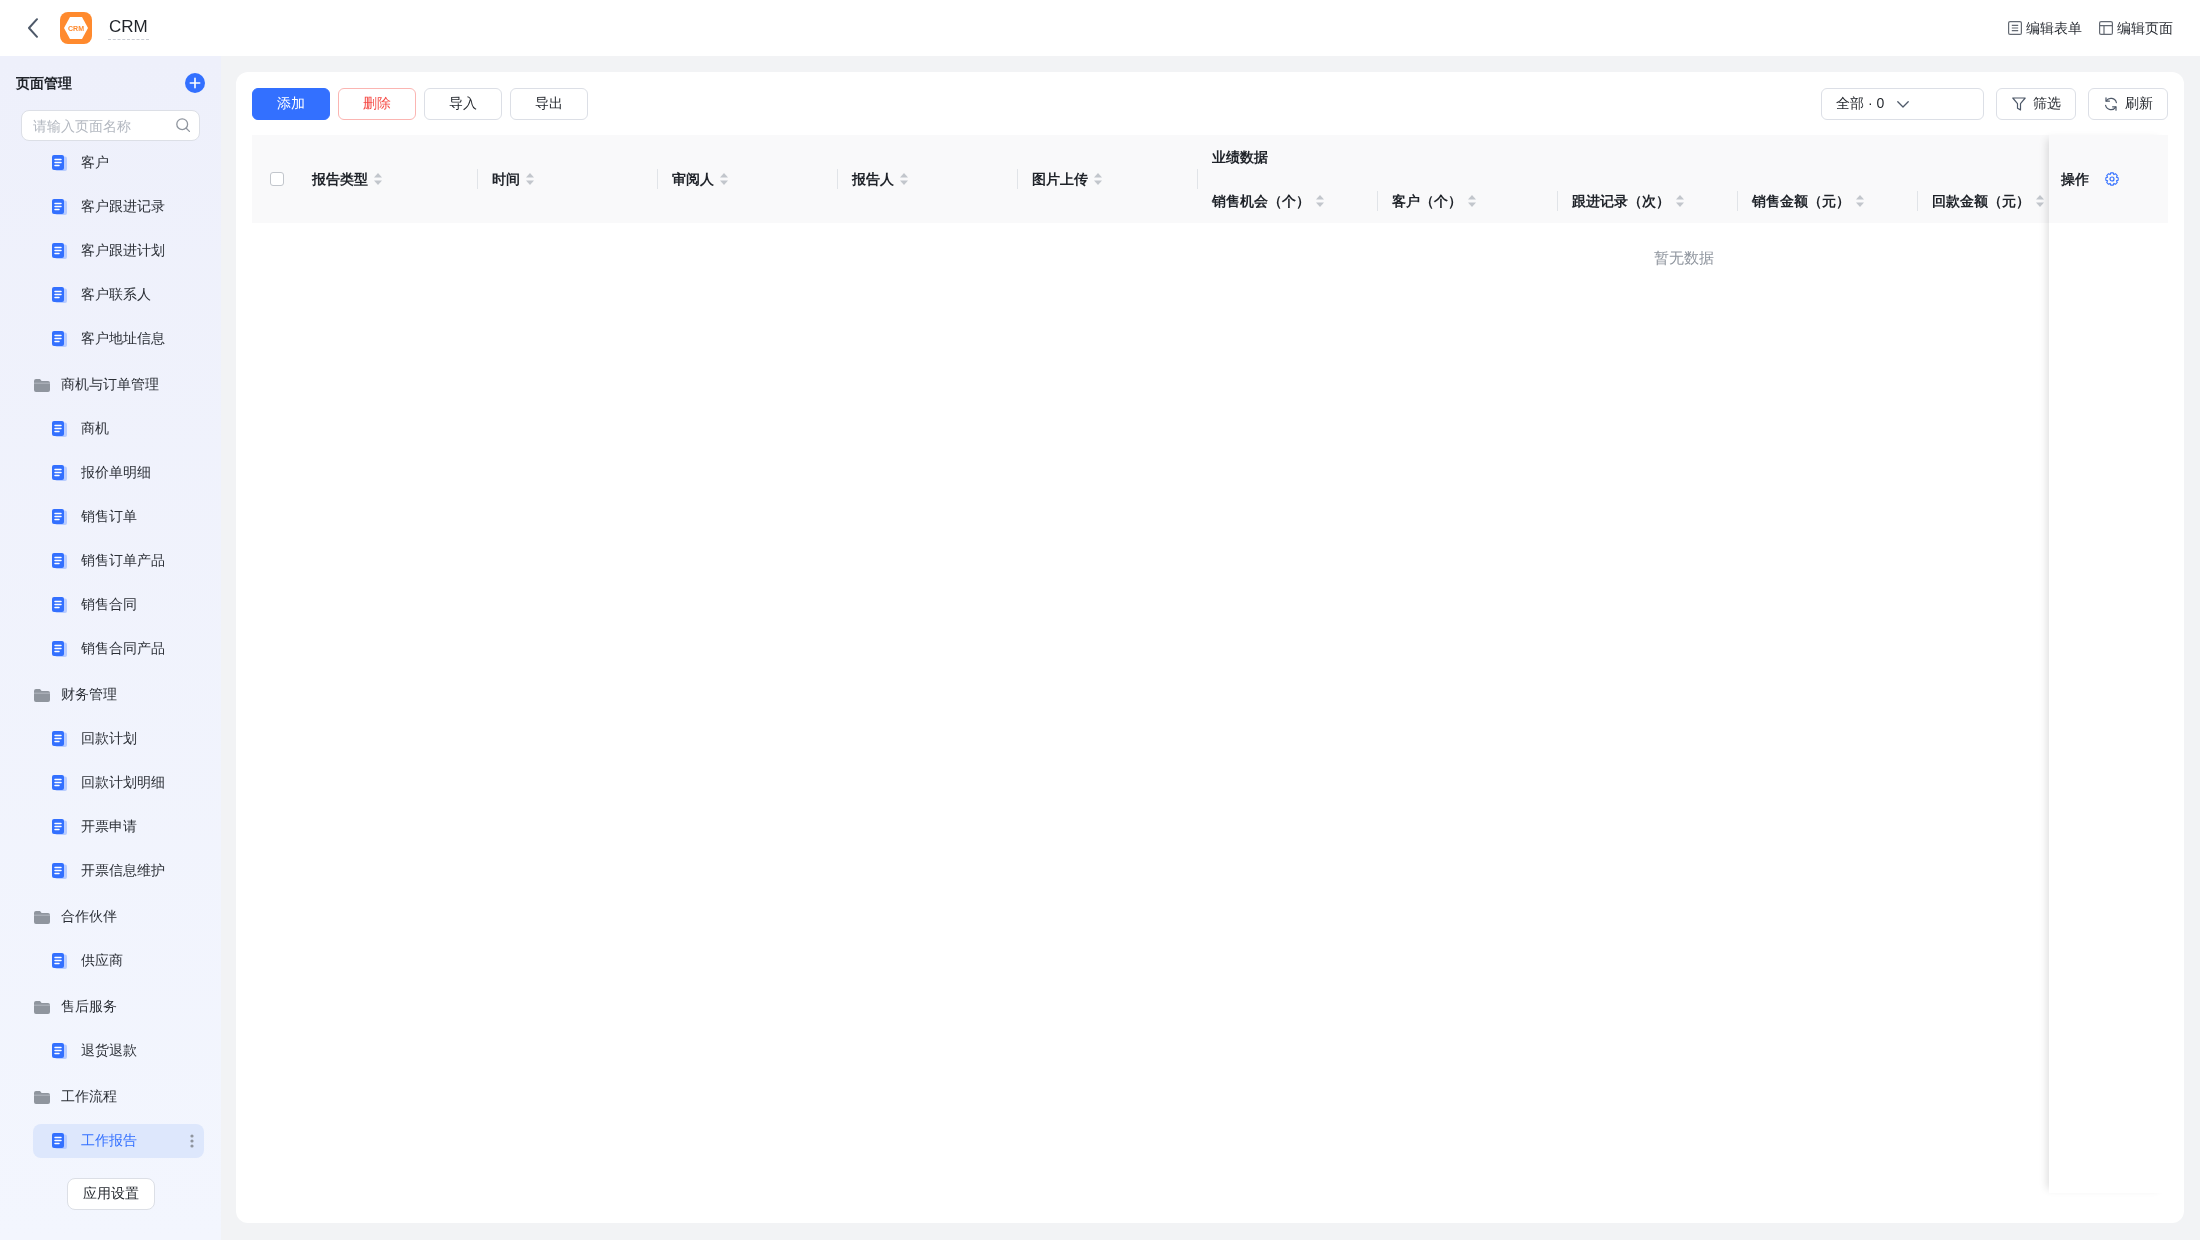 The width and height of the screenshot is (2200, 1240). Describe the element at coordinates (1261, 201) in the screenshot. I see `column-header: 销售机会（个）` at that location.